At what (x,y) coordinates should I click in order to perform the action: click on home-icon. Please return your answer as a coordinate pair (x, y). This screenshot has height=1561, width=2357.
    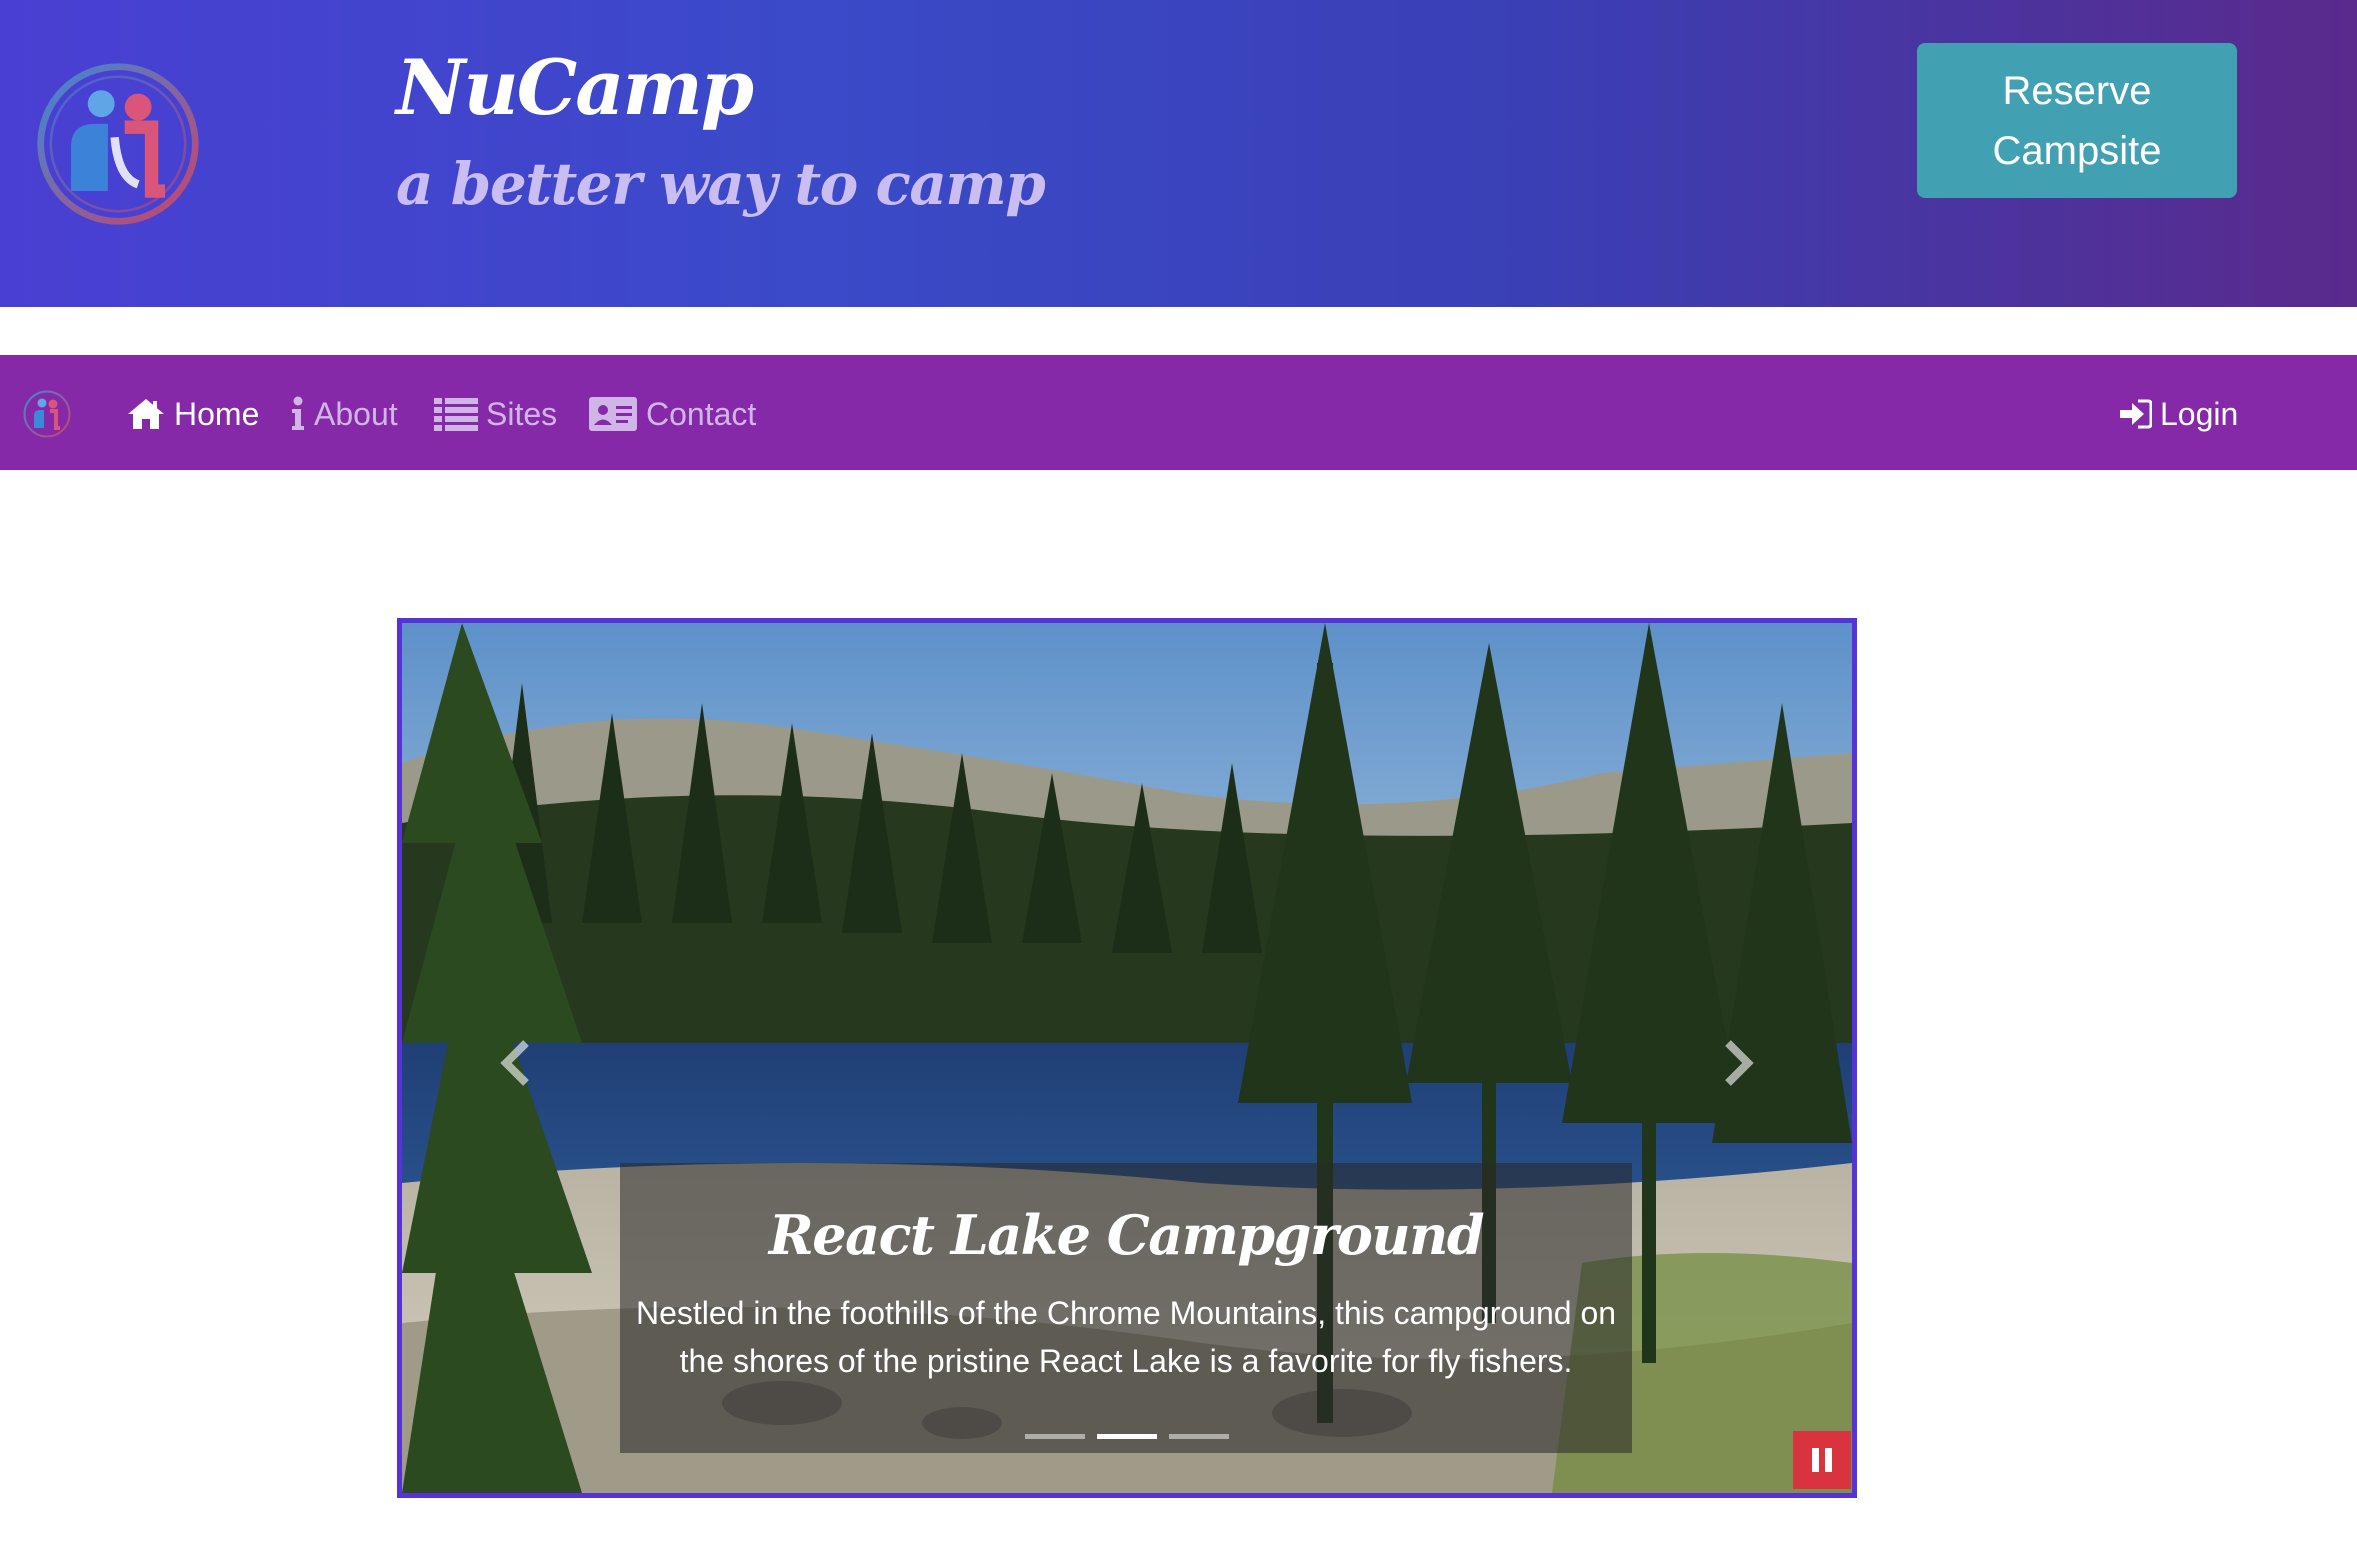
    Looking at the image, I should click on (146, 414).